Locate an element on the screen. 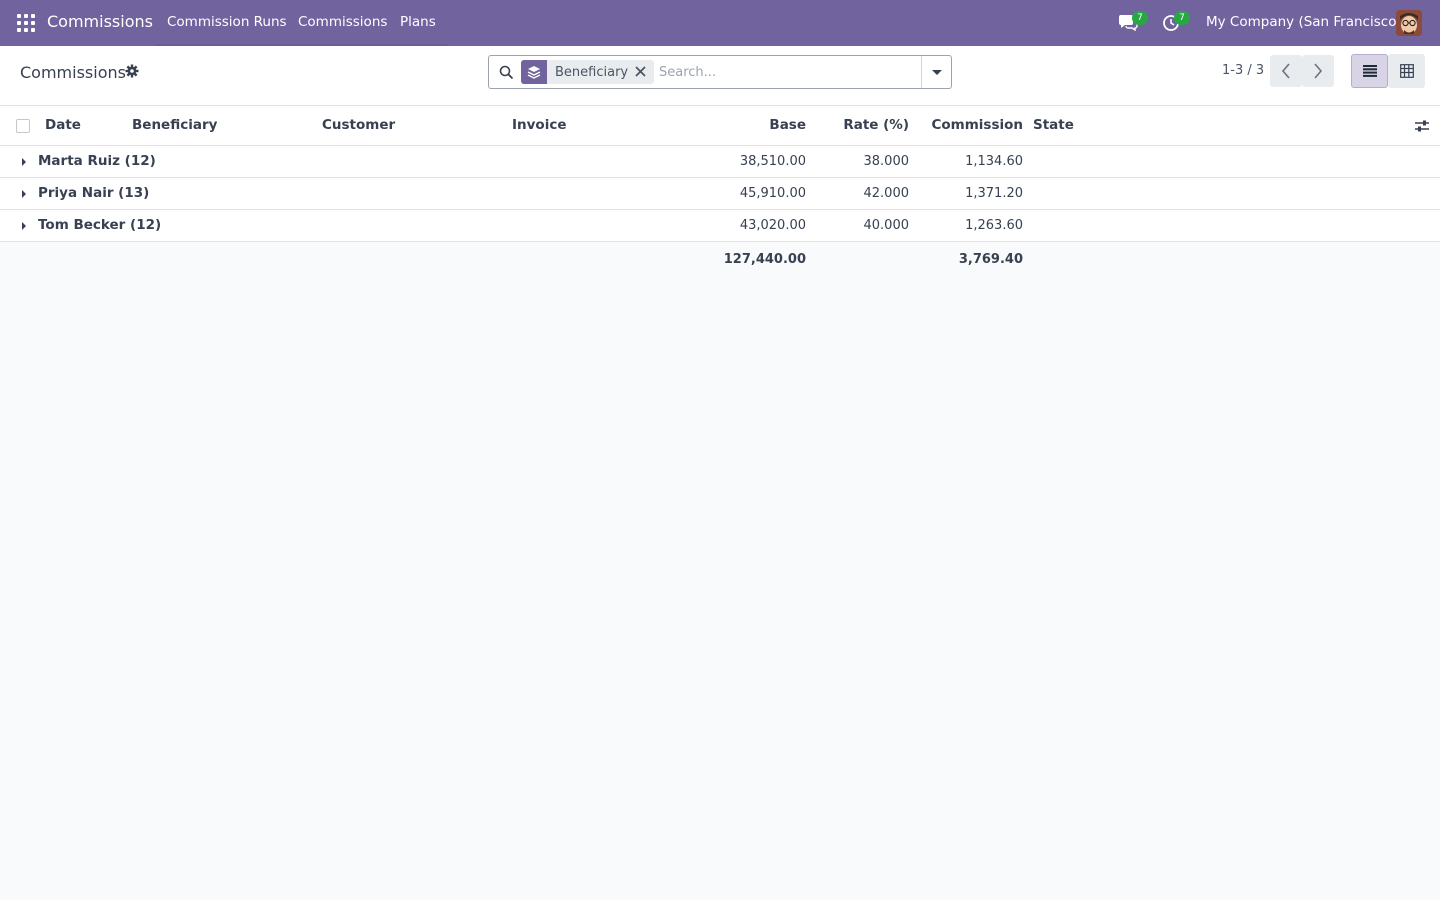 The width and height of the screenshot is (1440, 900). total-base: 127,440.00 is located at coordinates (764, 259).